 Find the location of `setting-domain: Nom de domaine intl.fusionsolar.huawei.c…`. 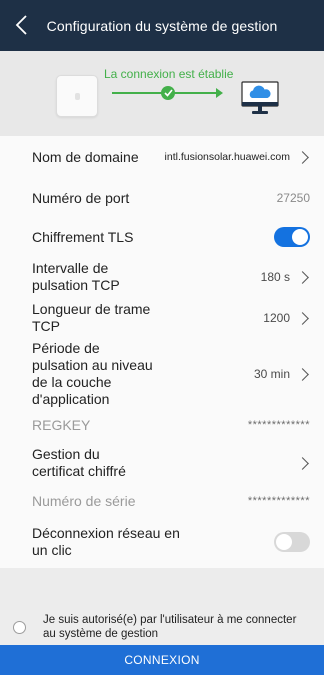

setting-domain: Nom de domaine intl.fusionsolar.huawei.c… is located at coordinates (162, 157).